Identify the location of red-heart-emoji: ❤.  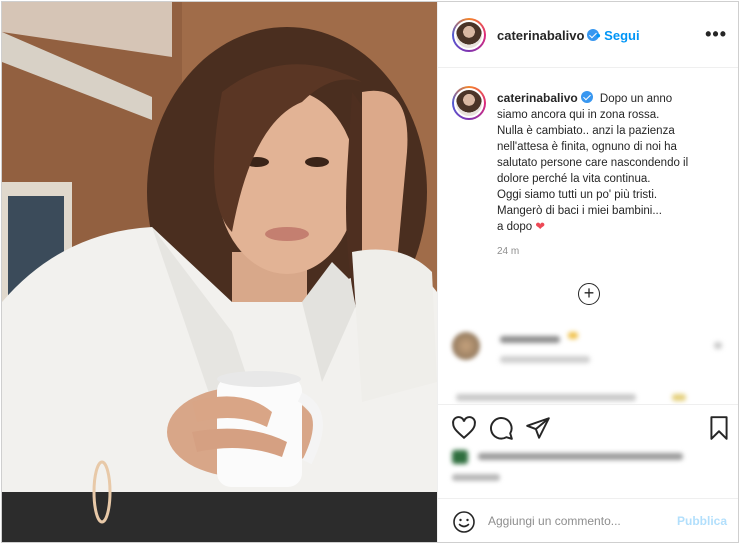
(540, 227).